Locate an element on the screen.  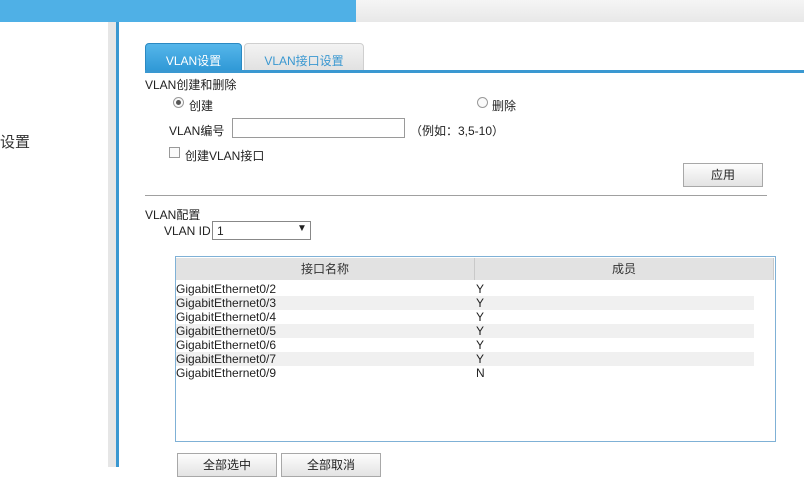
apply-button: 应用 is located at coordinates (723, 175).